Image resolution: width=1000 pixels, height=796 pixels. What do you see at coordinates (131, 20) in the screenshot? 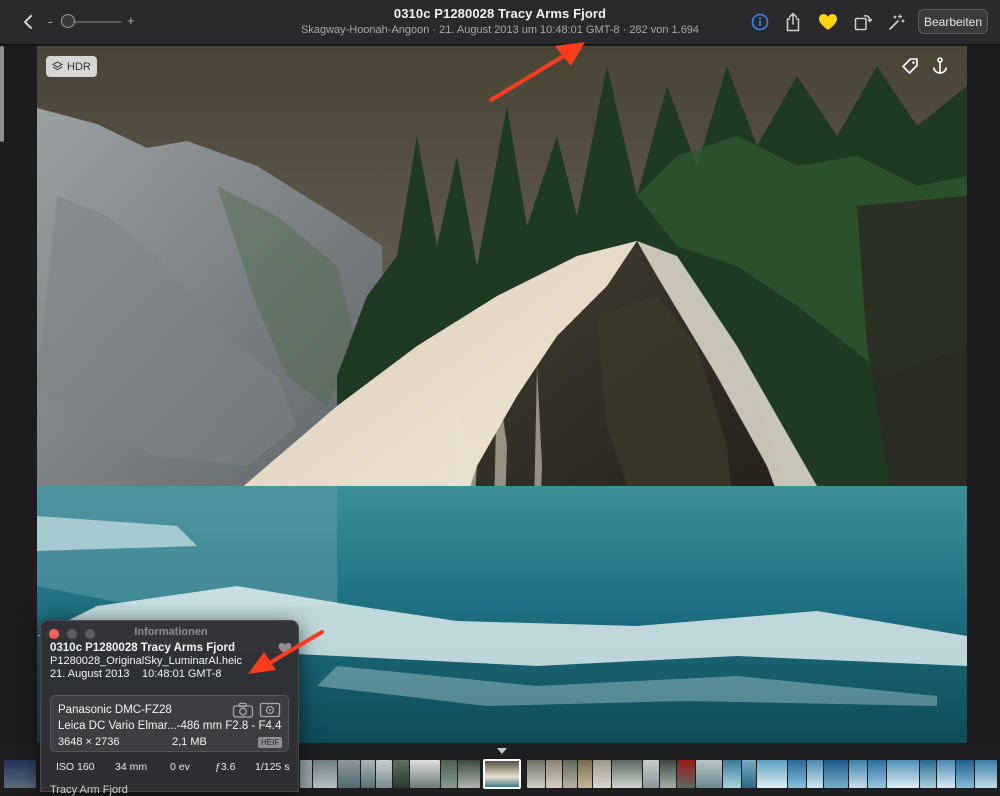
I see `zoom-in-label: +` at bounding box center [131, 20].